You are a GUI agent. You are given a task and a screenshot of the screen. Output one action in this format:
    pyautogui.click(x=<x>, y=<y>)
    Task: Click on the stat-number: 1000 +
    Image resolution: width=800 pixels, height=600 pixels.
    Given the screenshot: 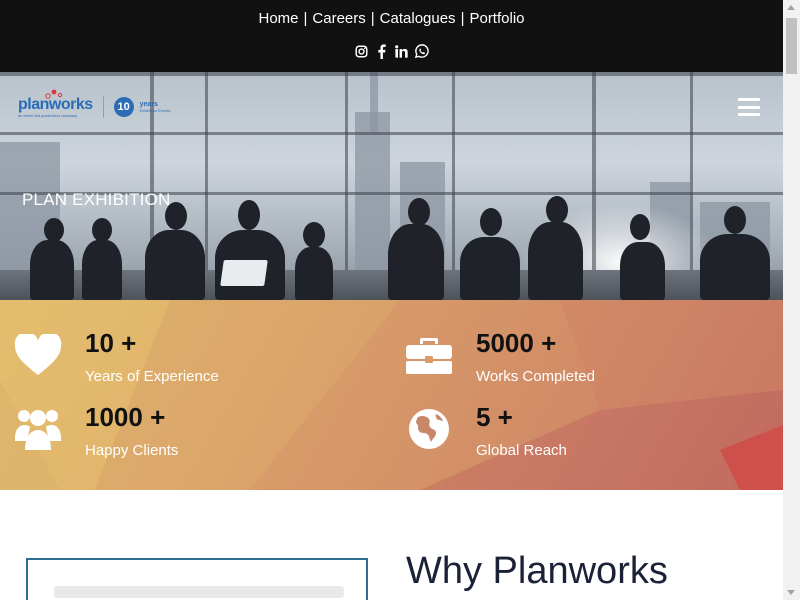 What is the action you would take?
    pyautogui.click(x=125, y=417)
    